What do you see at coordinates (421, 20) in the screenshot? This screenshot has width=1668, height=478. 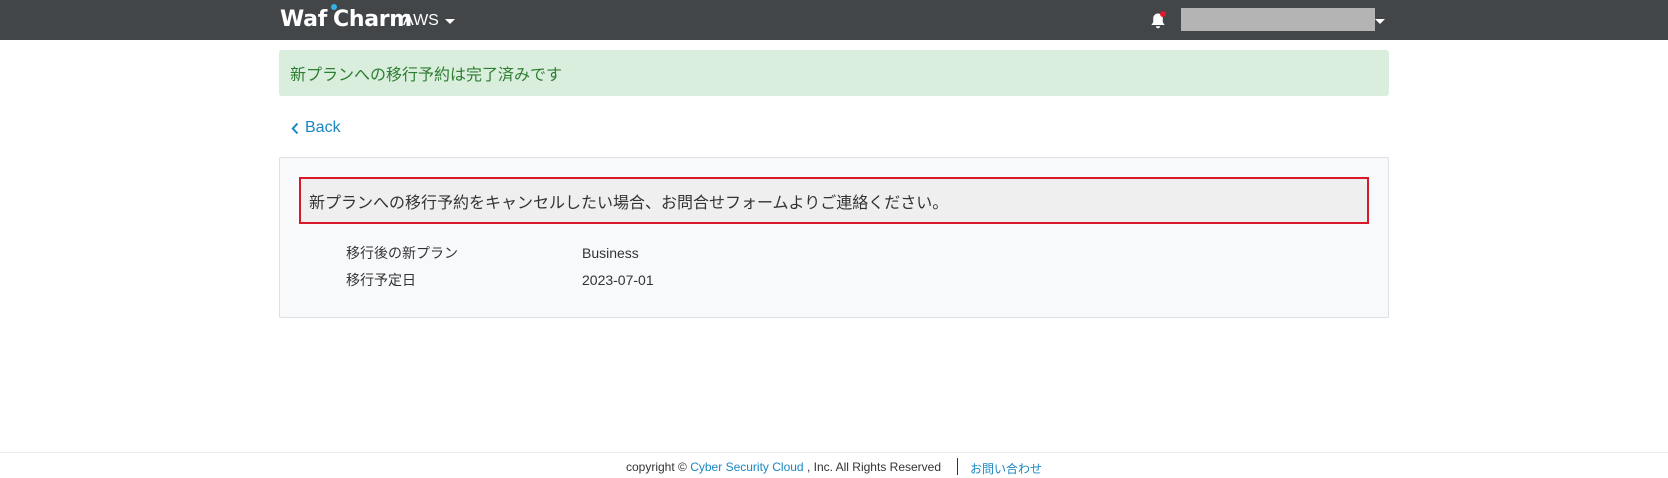 I see `cloud-provider-label: AWS` at bounding box center [421, 20].